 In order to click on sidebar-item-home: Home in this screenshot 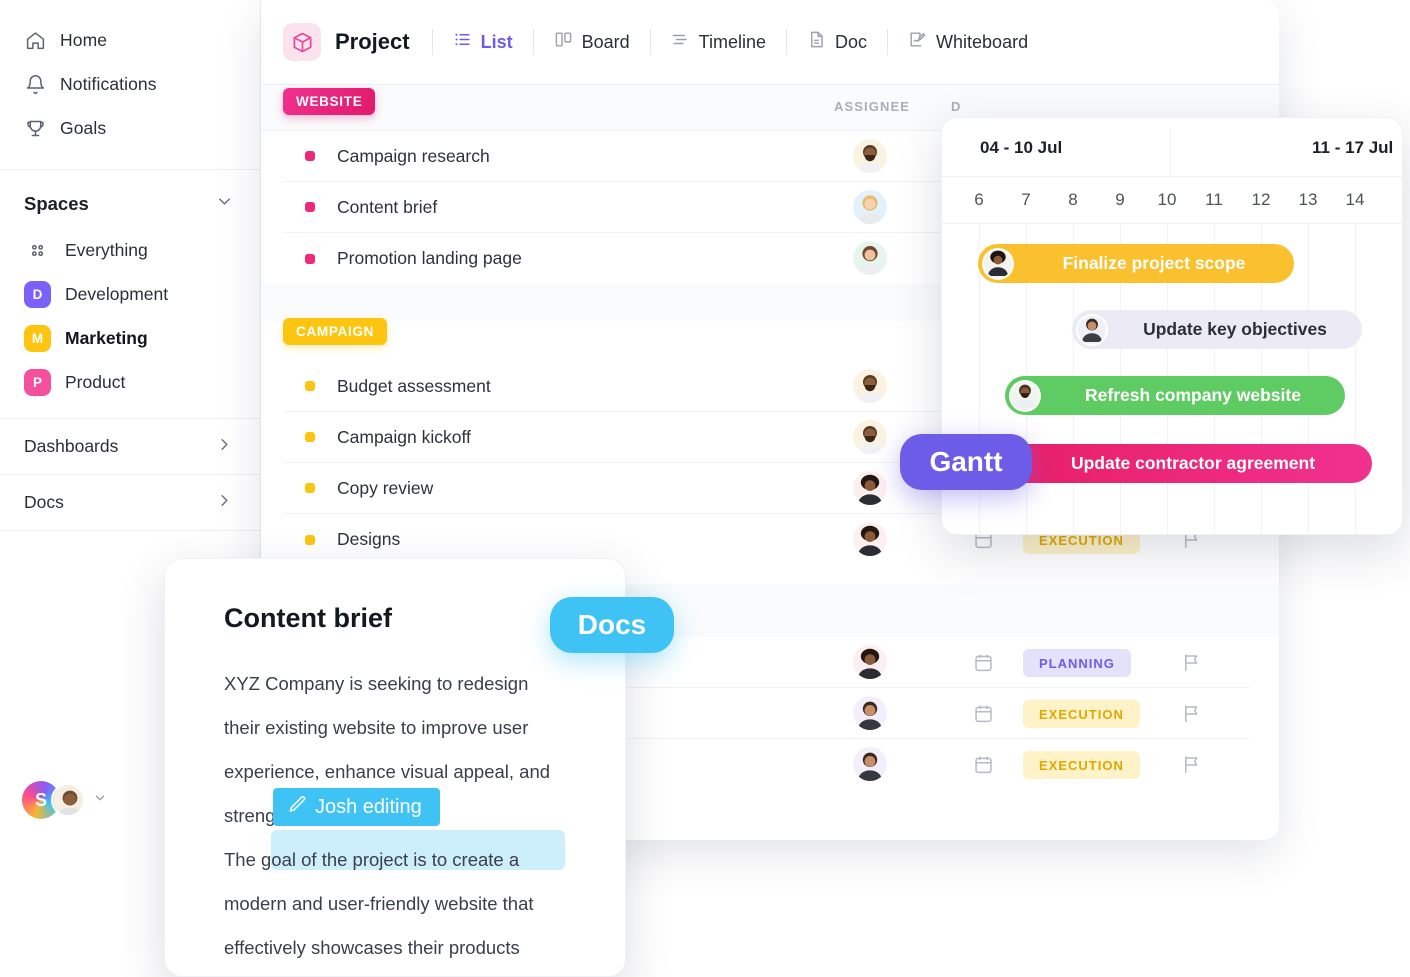, I will do `click(130, 40)`.